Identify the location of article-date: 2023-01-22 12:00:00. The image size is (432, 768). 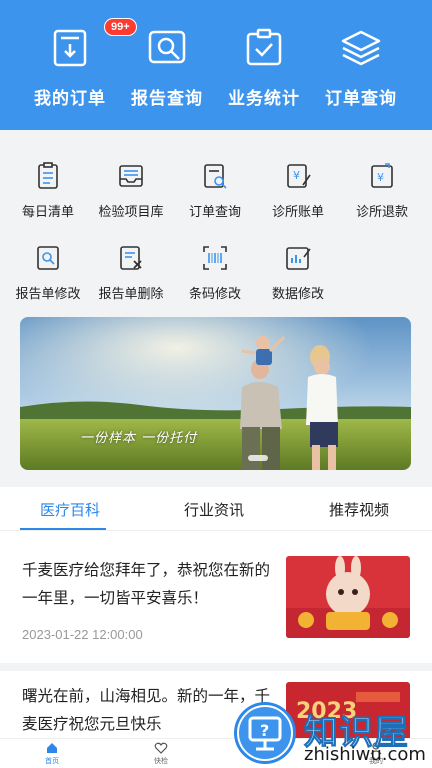
(82, 634).